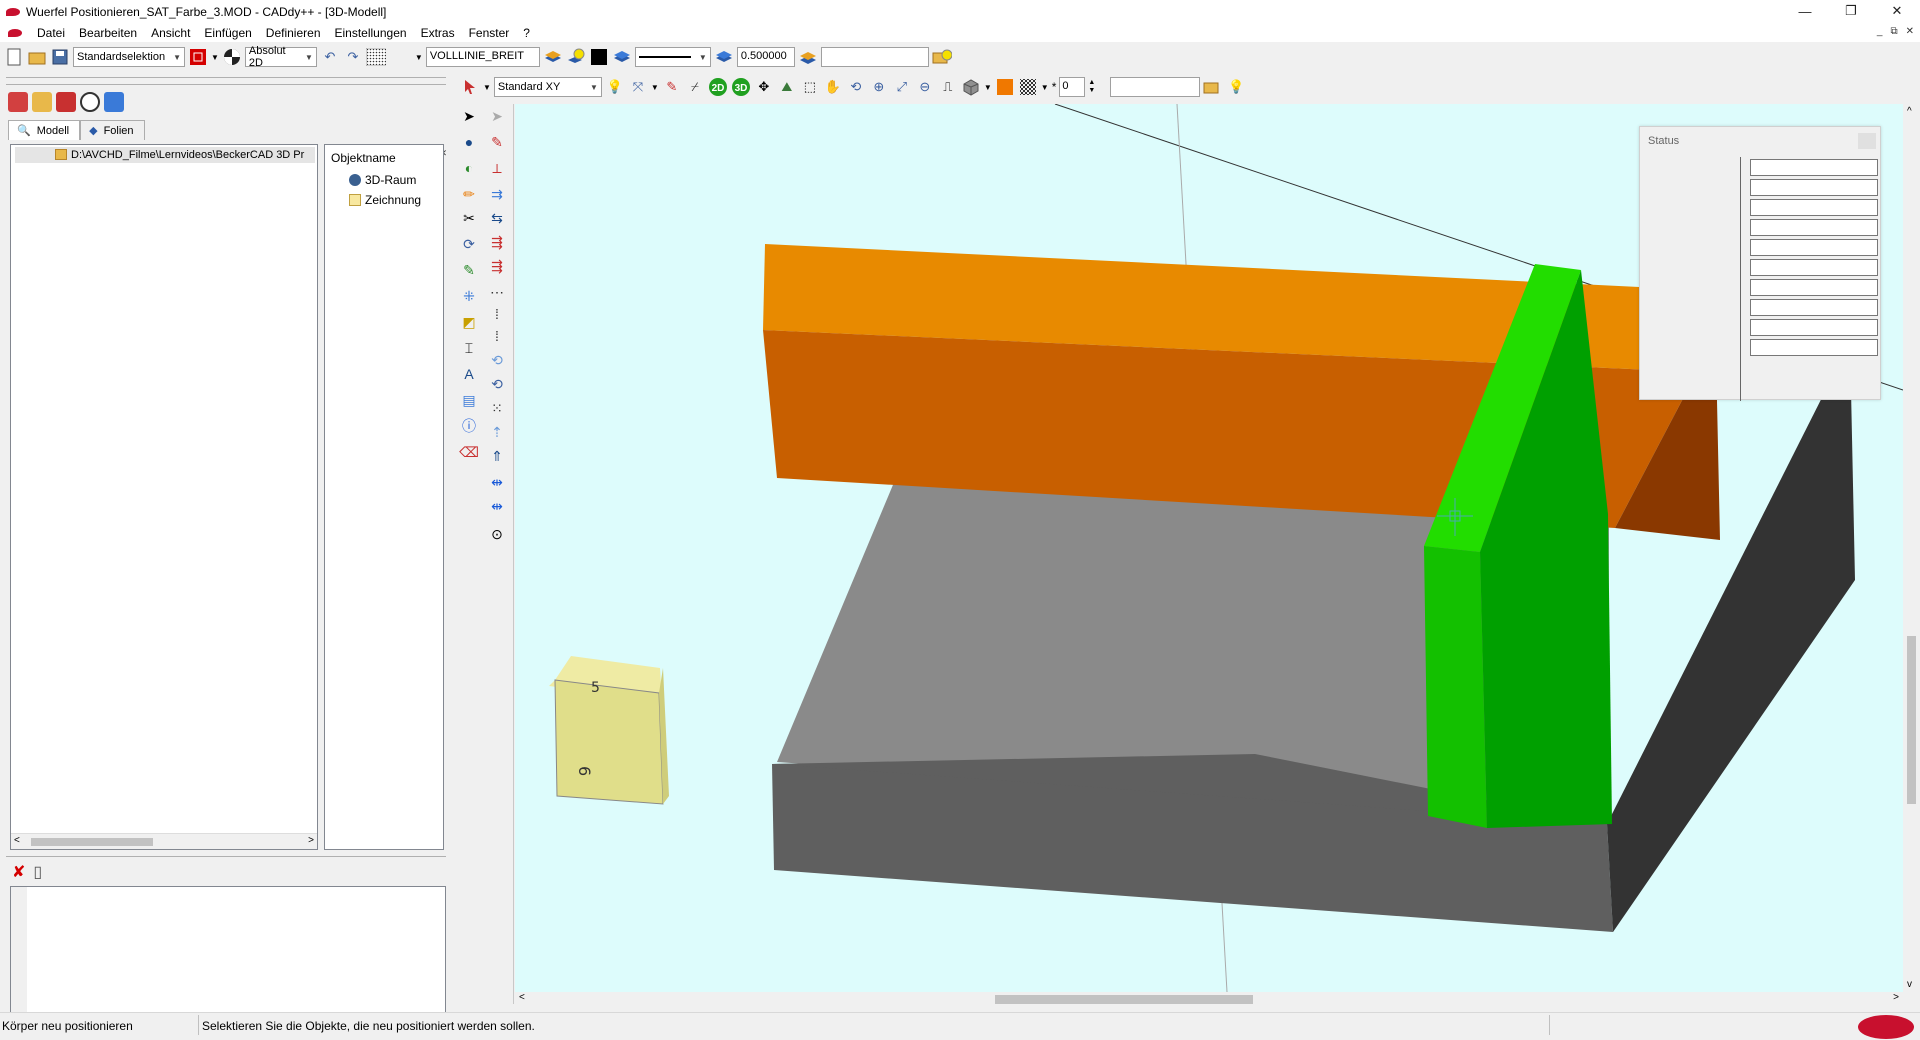  What do you see at coordinates (497, 384) in the screenshot?
I see `rotate-dark-icon: ⟲` at bounding box center [497, 384].